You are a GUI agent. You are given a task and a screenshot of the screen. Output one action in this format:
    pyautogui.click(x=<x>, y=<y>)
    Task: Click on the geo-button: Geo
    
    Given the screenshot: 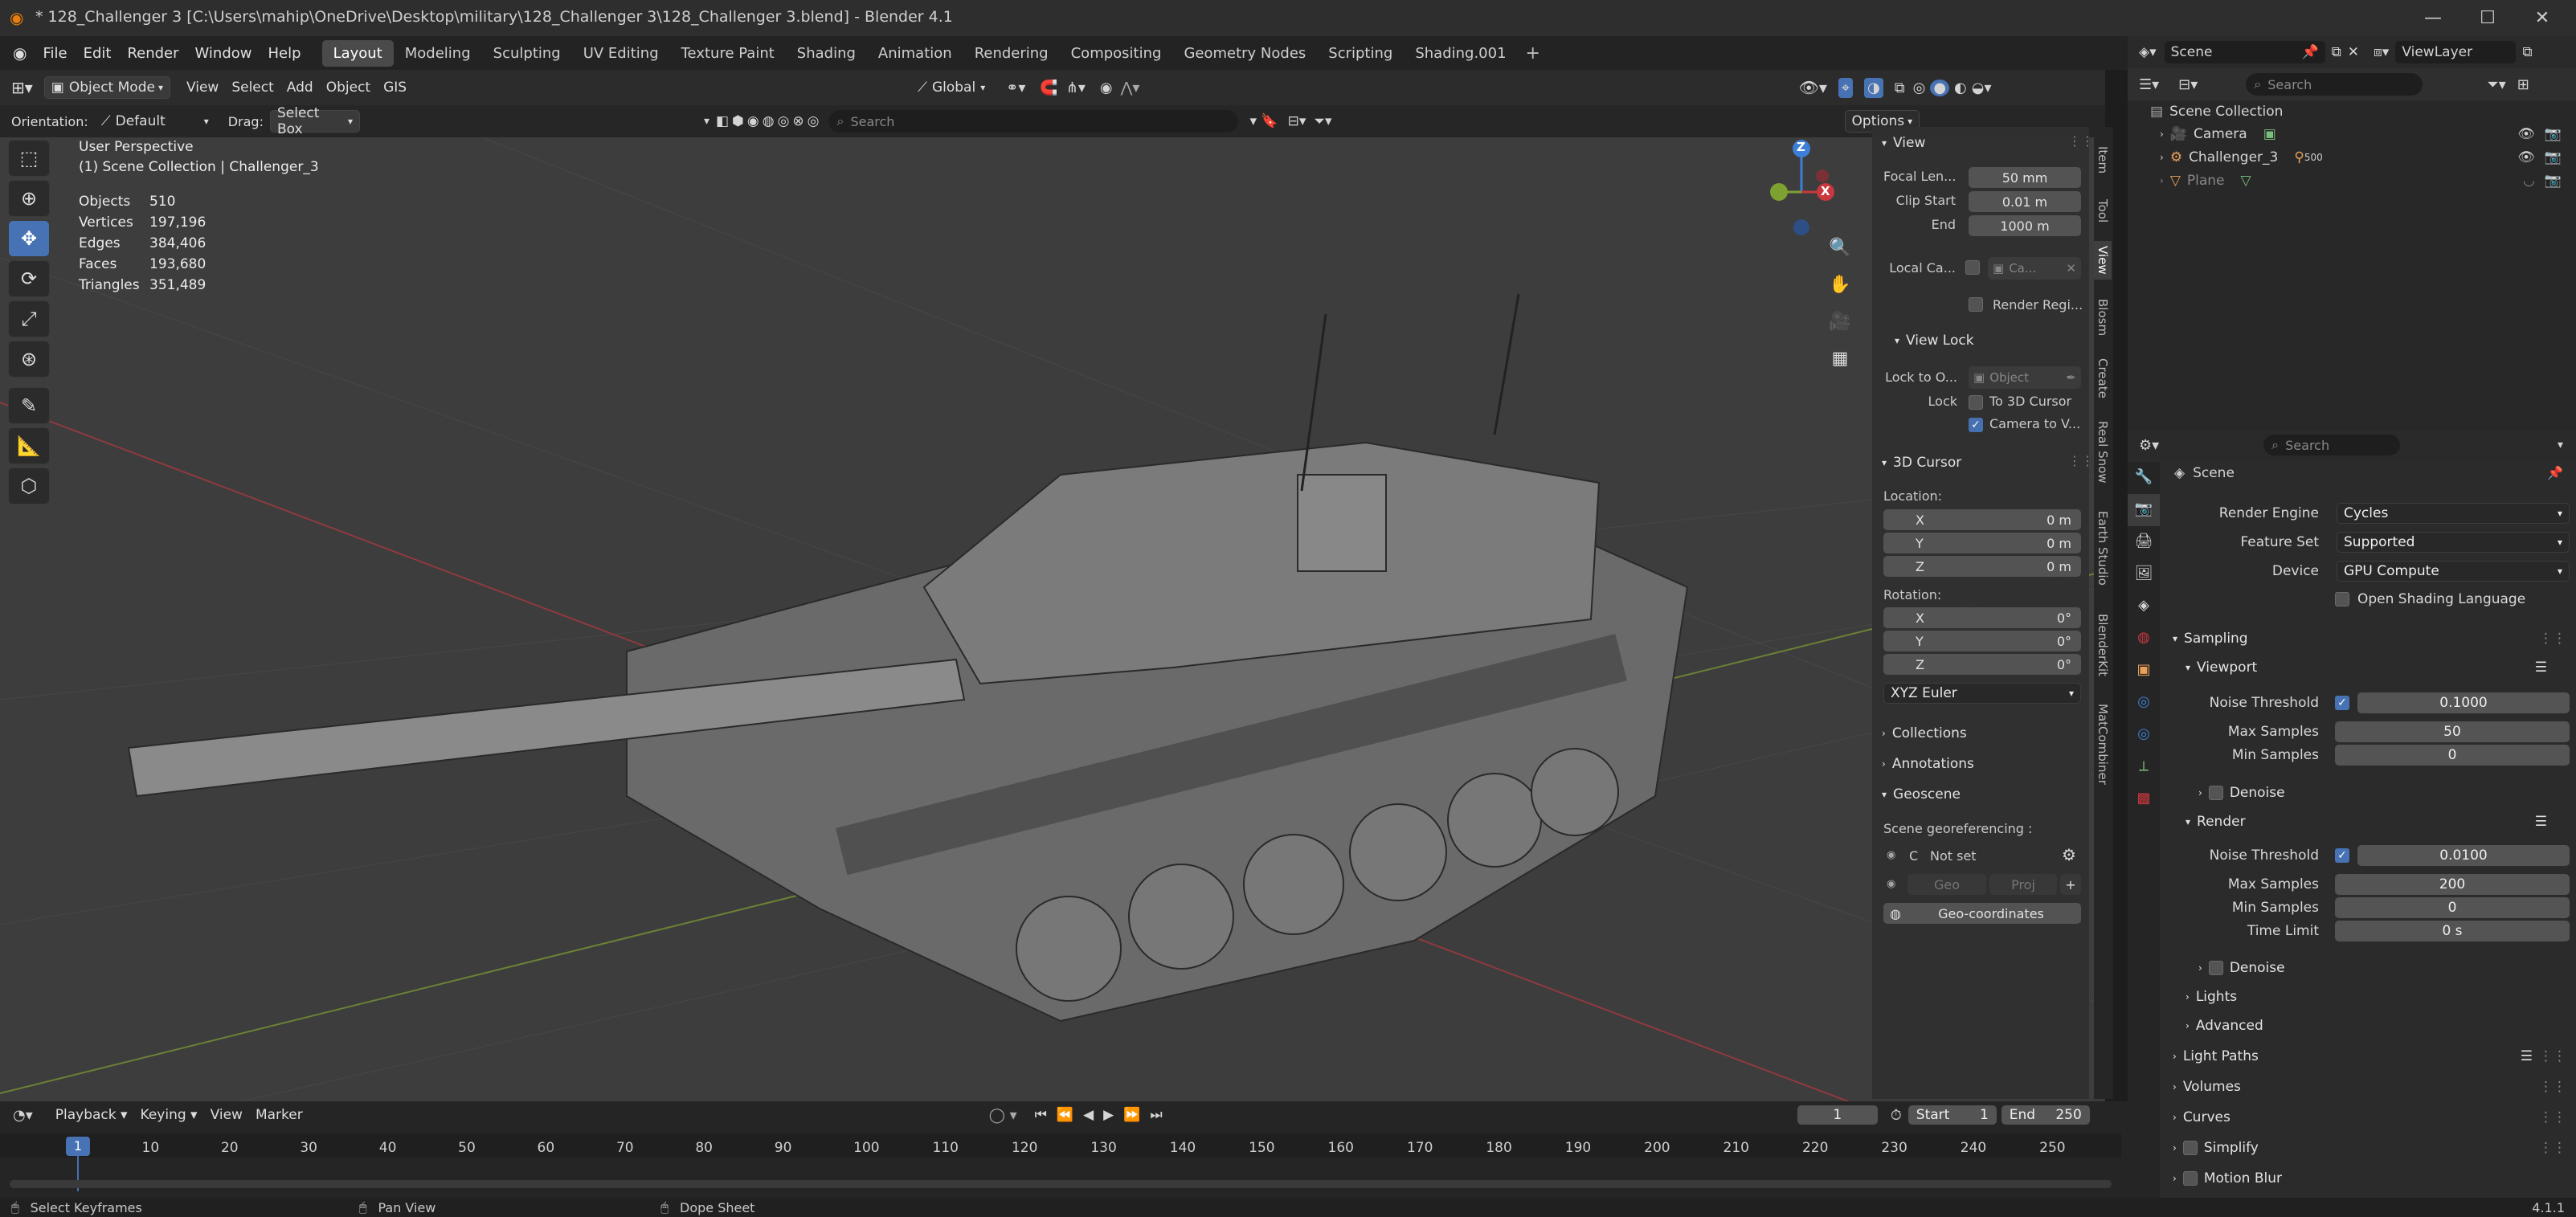 What is the action you would take?
    pyautogui.click(x=1946, y=884)
    